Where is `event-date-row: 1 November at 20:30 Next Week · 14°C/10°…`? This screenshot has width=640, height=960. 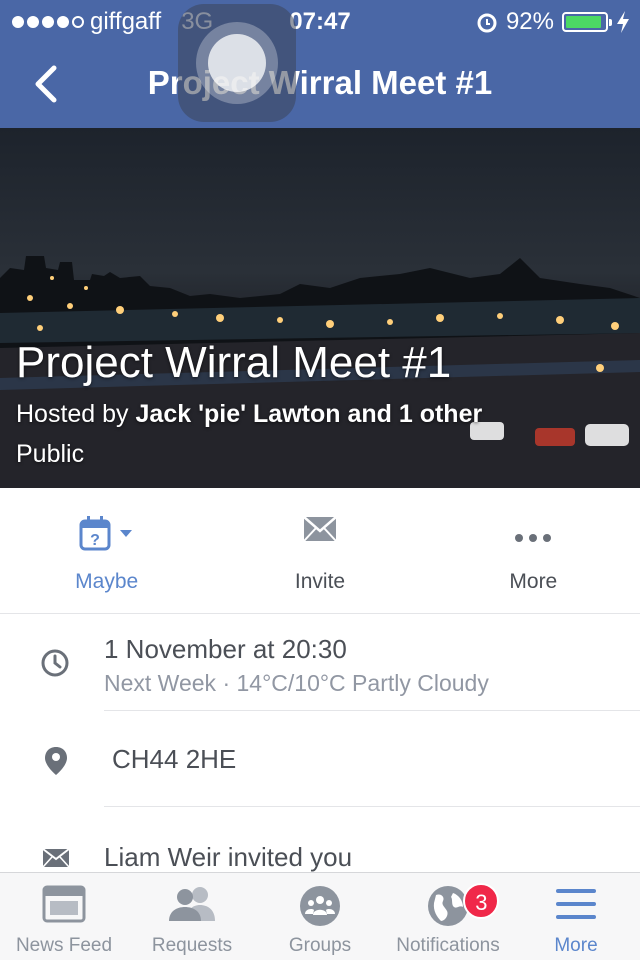 event-date-row: 1 November at 20:30 Next Week · 14°C/10°… is located at coordinates (320, 663).